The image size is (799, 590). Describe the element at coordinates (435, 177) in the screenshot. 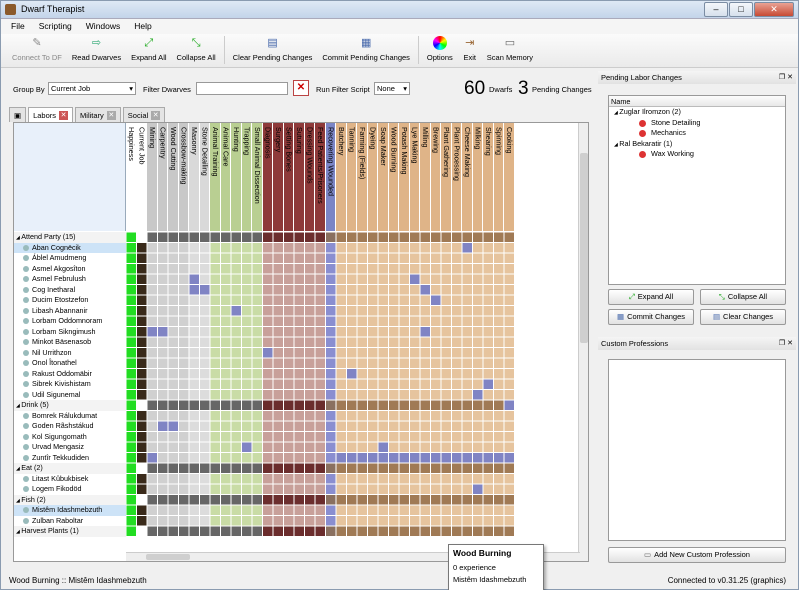

I see `column-header: Brewing` at that location.